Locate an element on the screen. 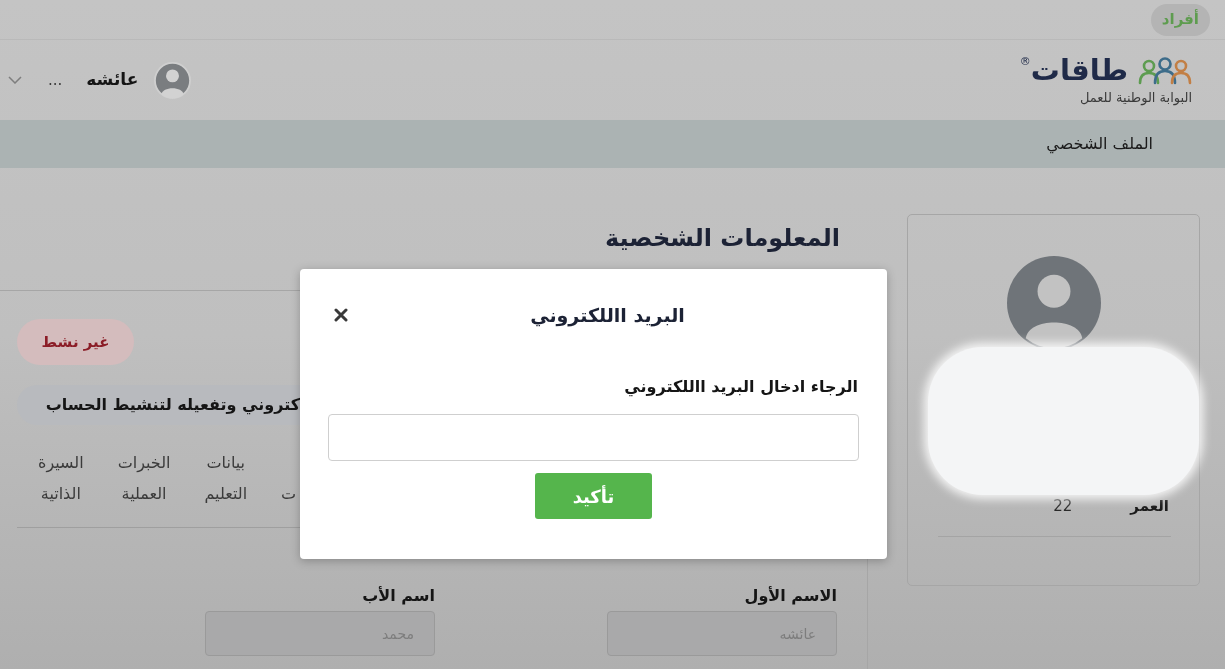 The width and height of the screenshot is (1225, 669). registered-mark: ® is located at coordinates (1025, 61).